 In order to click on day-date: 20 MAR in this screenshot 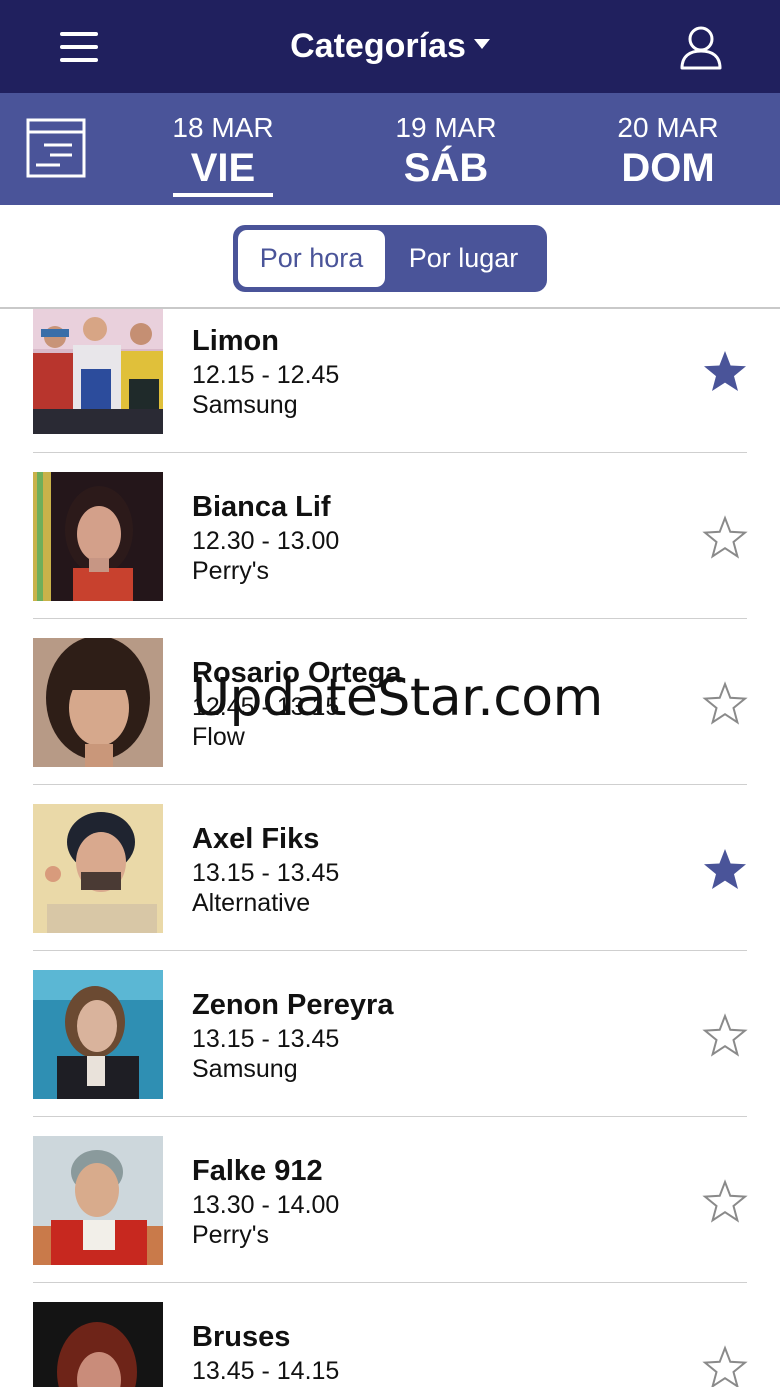, I will do `click(668, 127)`.